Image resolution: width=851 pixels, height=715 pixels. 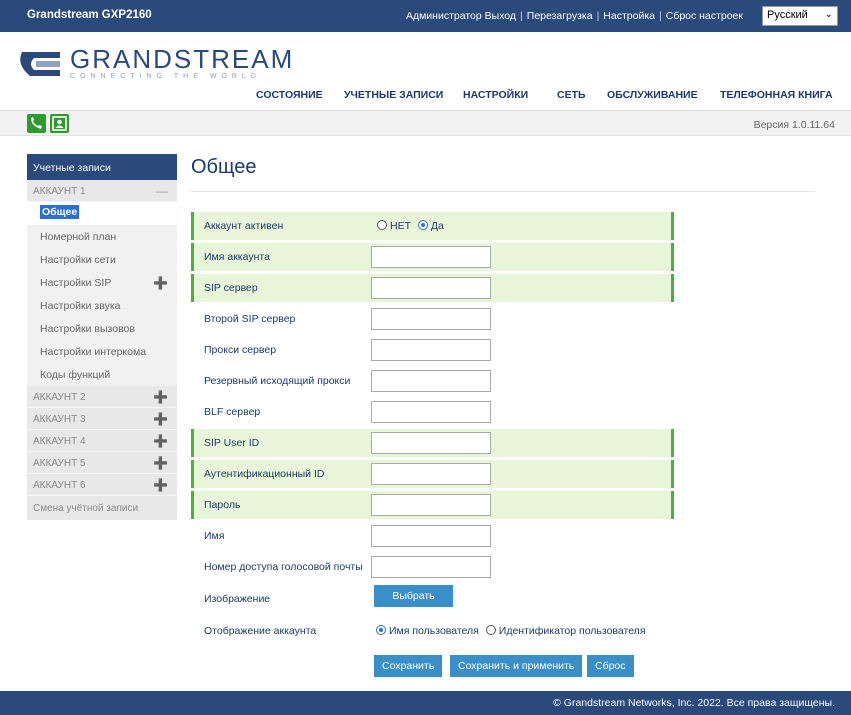 I want to click on sidebar-item-network-settings: Настройки сети, so click(x=102, y=259).